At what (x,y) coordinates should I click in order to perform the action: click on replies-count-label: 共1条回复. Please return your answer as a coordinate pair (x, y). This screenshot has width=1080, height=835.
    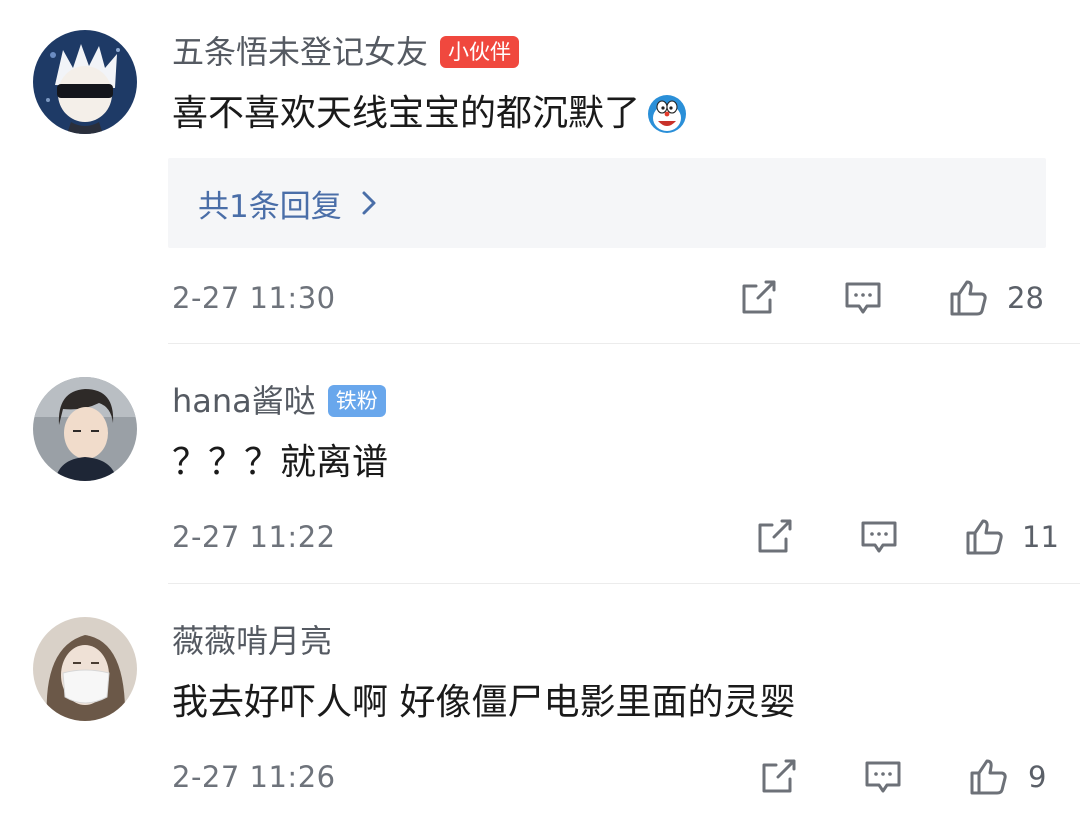
    Looking at the image, I should click on (270, 206).